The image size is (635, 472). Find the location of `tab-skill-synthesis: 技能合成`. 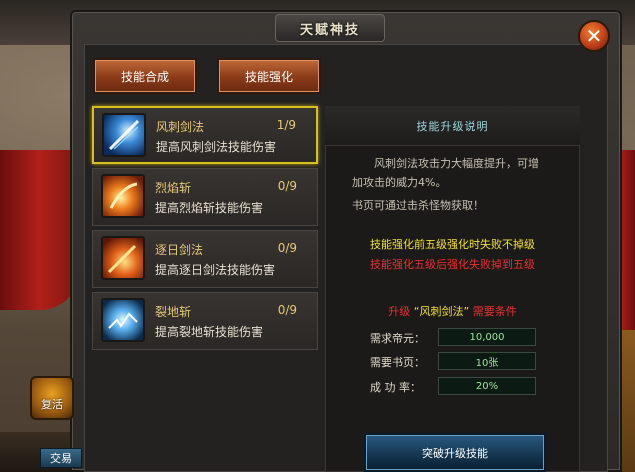

tab-skill-synthesis: 技能合成 is located at coordinates (145, 76).